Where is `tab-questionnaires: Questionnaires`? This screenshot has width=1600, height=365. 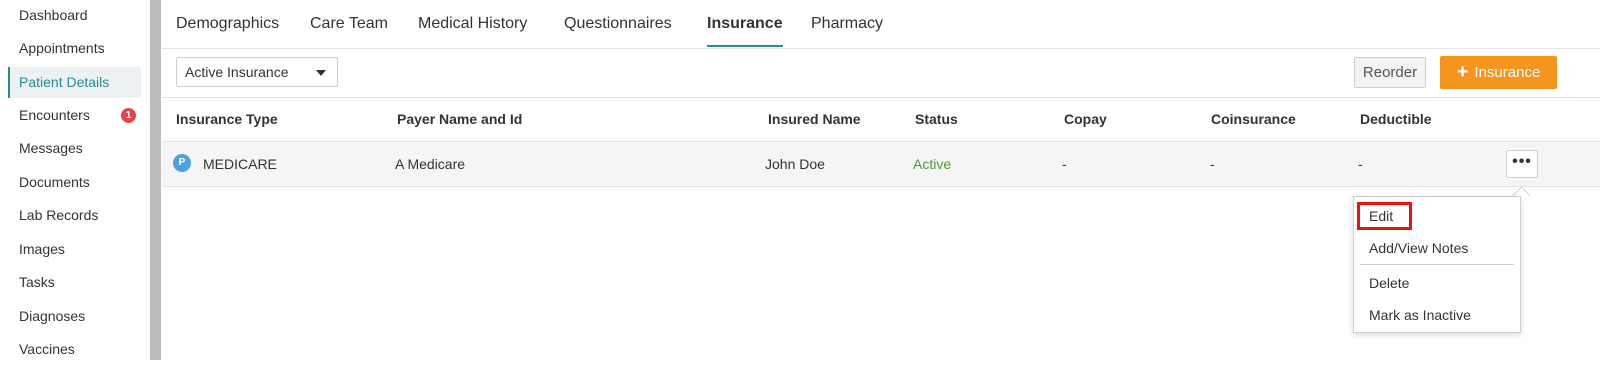
tab-questionnaires: Questionnaires is located at coordinates (618, 23).